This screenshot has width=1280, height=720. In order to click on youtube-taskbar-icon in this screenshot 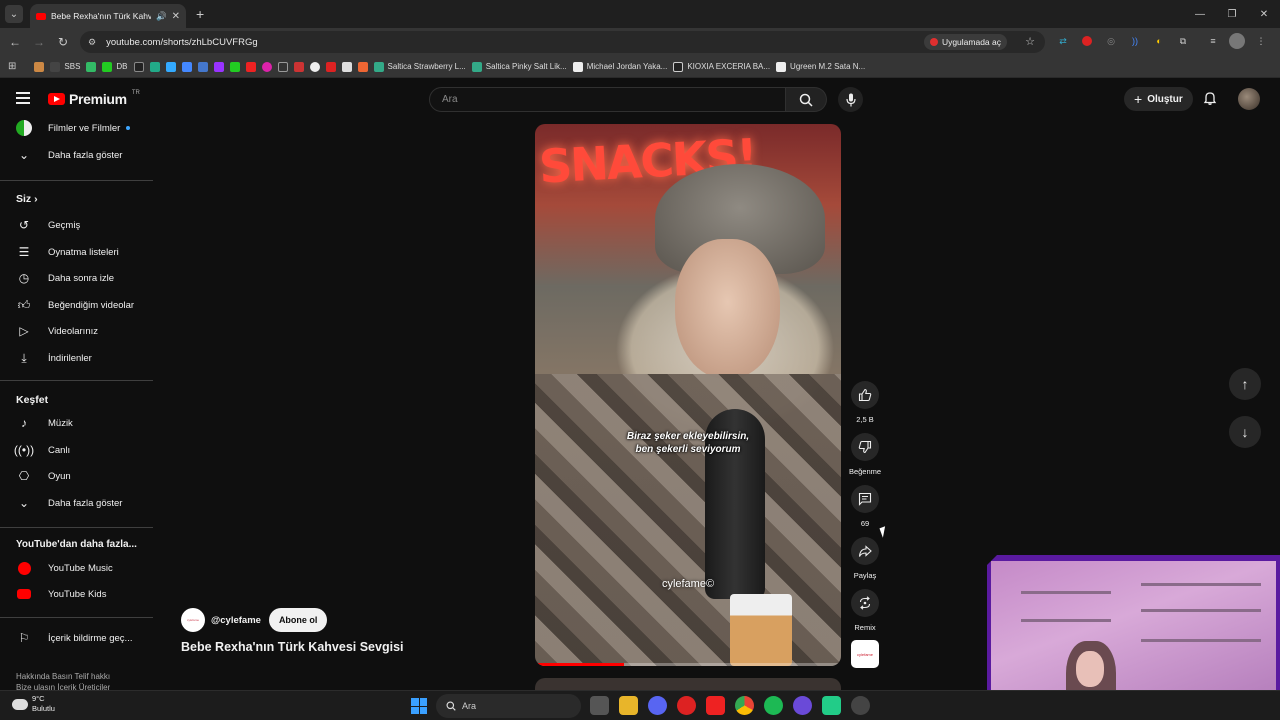, I will do `click(715, 705)`.